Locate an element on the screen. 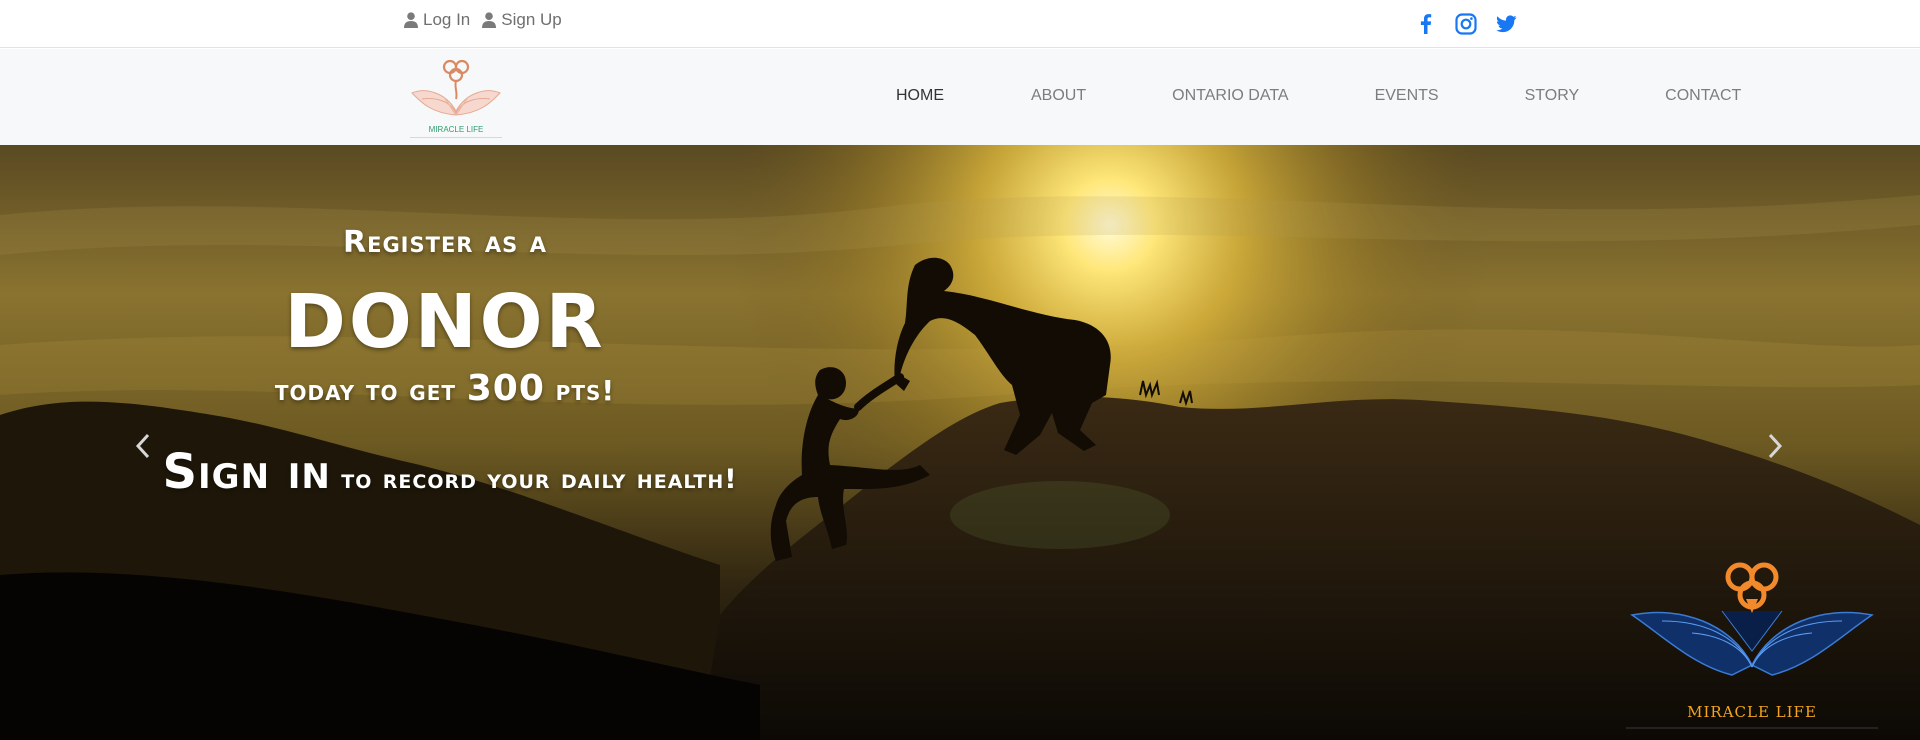 Image resolution: width=1920 pixels, height=740 pixels. signup-link: Sign Up is located at coordinates (522, 20).